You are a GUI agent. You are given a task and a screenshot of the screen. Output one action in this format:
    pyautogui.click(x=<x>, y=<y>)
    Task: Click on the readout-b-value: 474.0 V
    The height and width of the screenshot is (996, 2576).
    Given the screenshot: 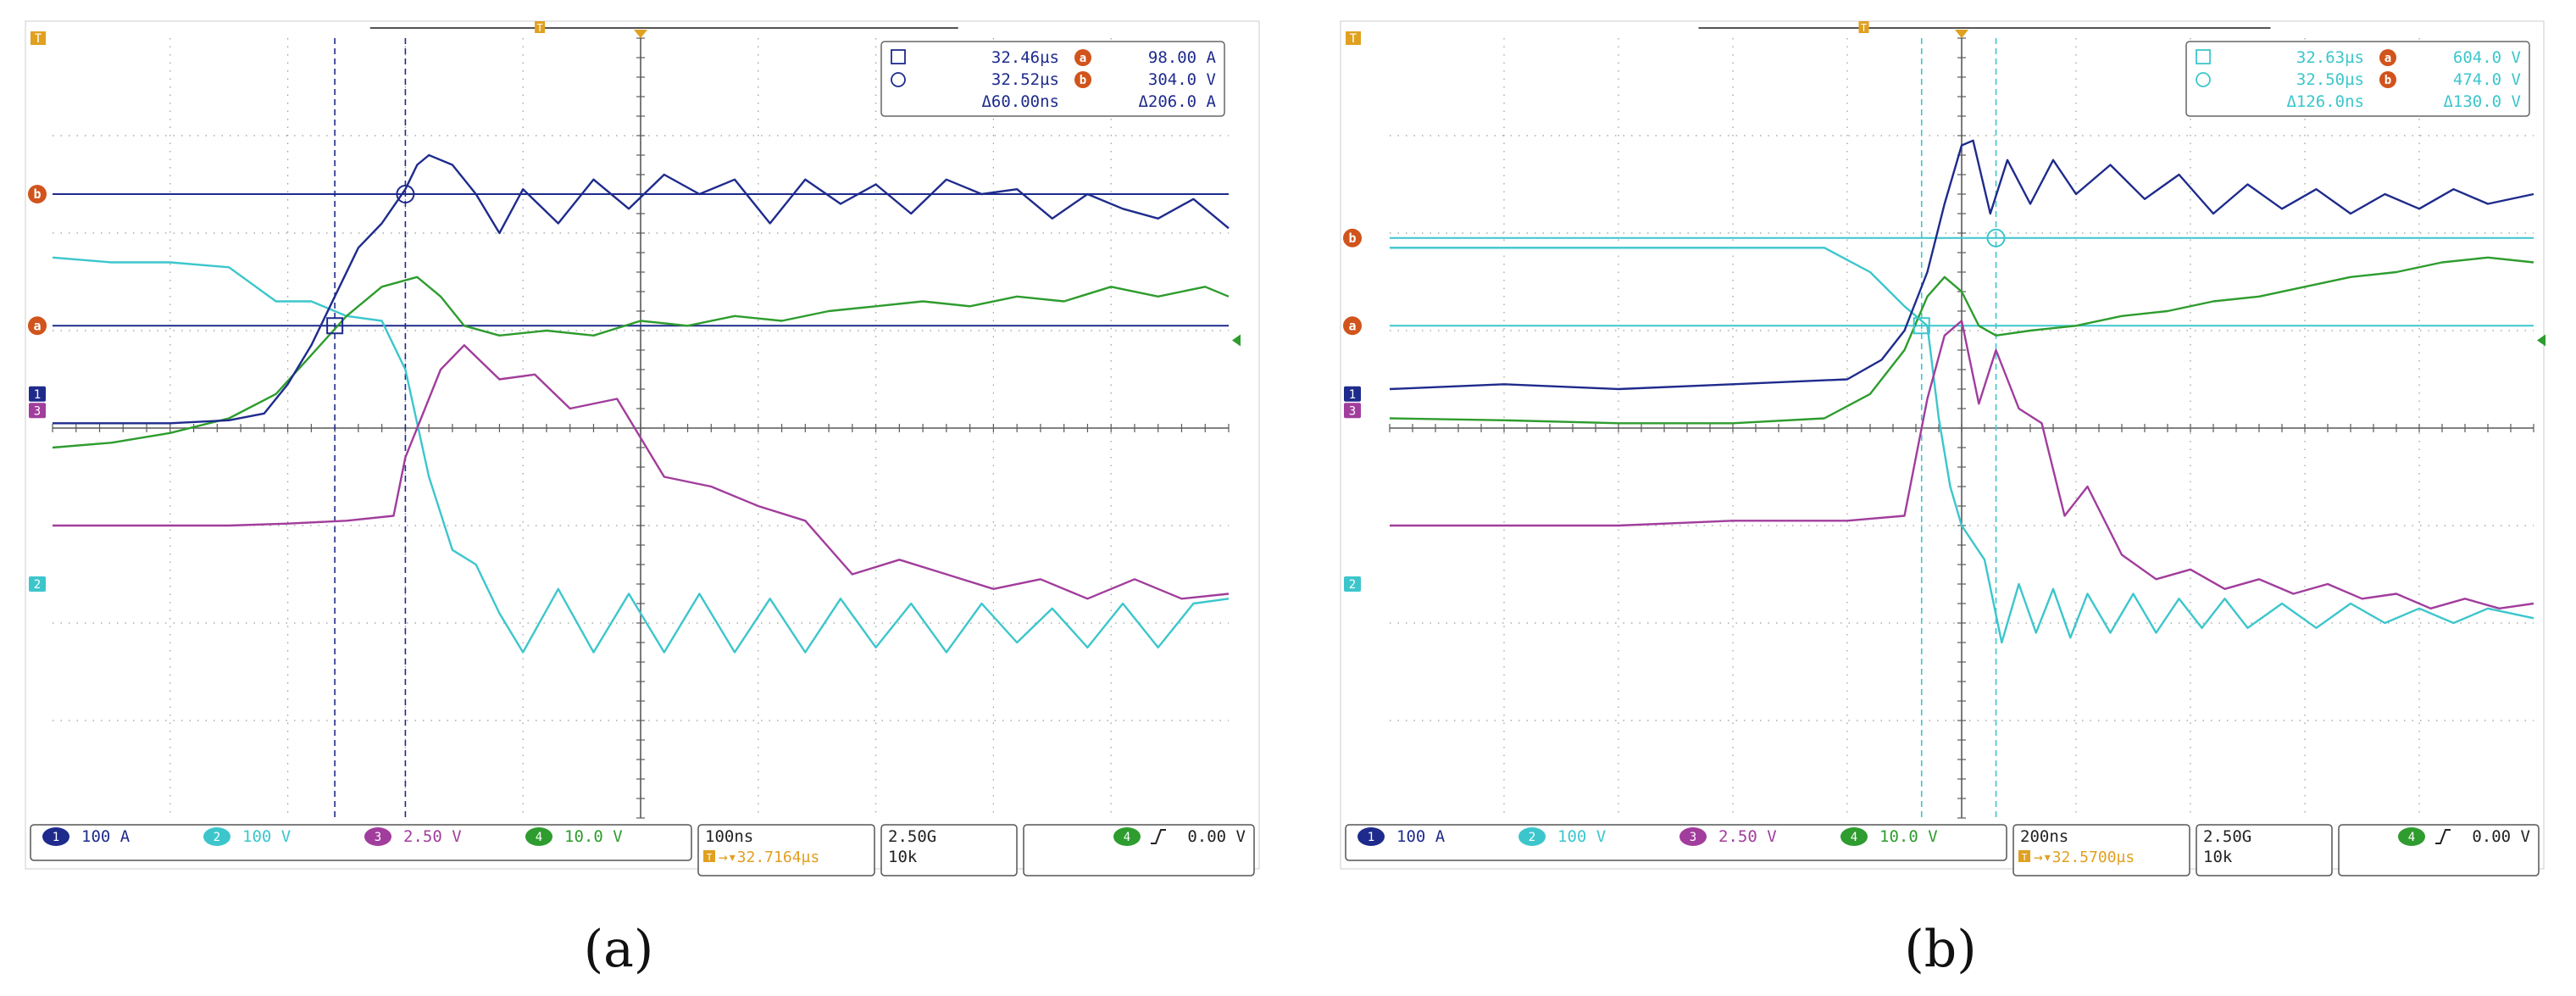 What is the action you would take?
    pyautogui.click(x=2487, y=79)
    